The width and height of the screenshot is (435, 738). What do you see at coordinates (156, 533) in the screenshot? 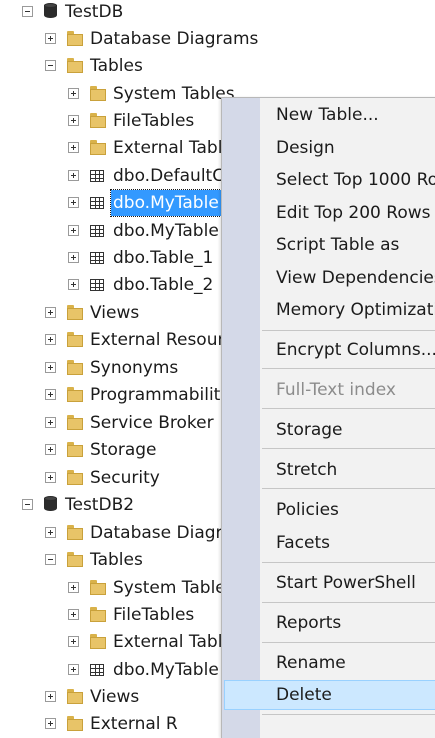
I see `tree-node-label: Database Diagr` at bounding box center [156, 533].